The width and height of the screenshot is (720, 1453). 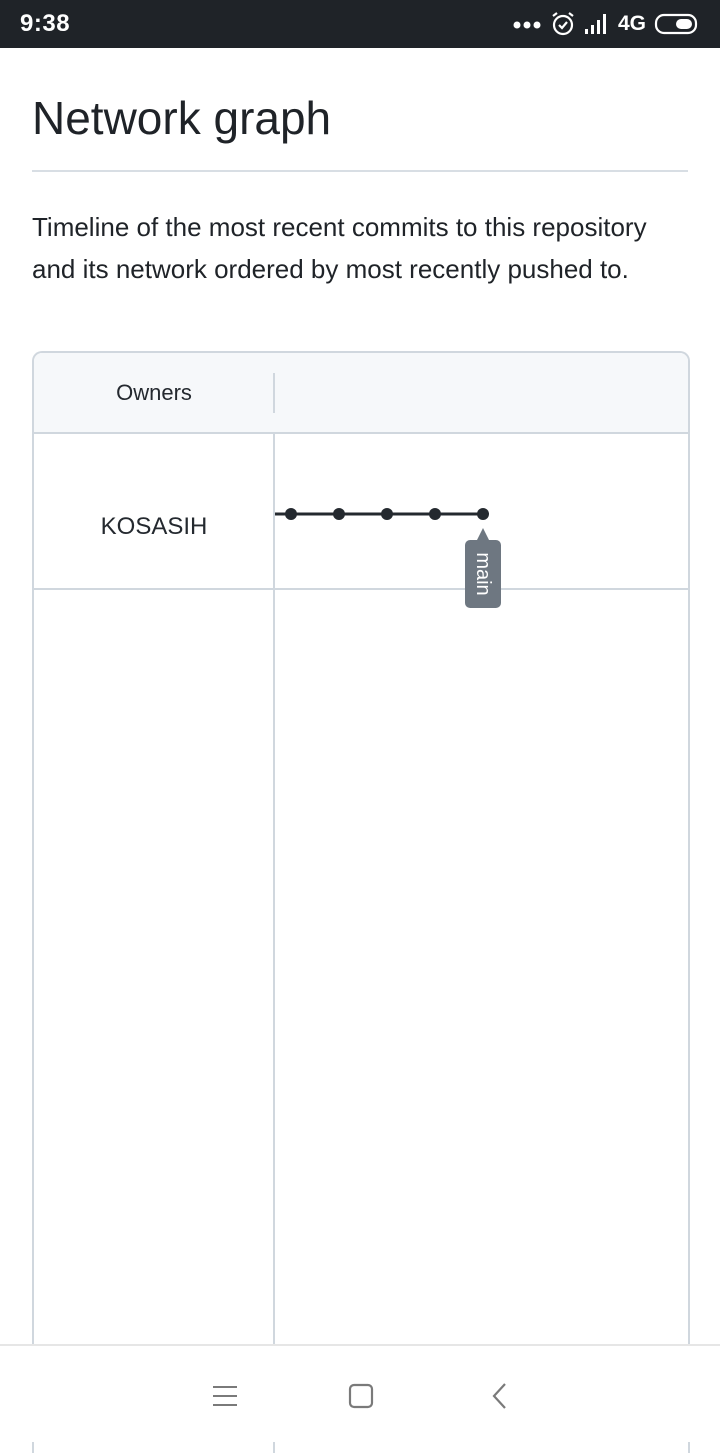 I want to click on branch-tag: main, so click(x=483, y=568).